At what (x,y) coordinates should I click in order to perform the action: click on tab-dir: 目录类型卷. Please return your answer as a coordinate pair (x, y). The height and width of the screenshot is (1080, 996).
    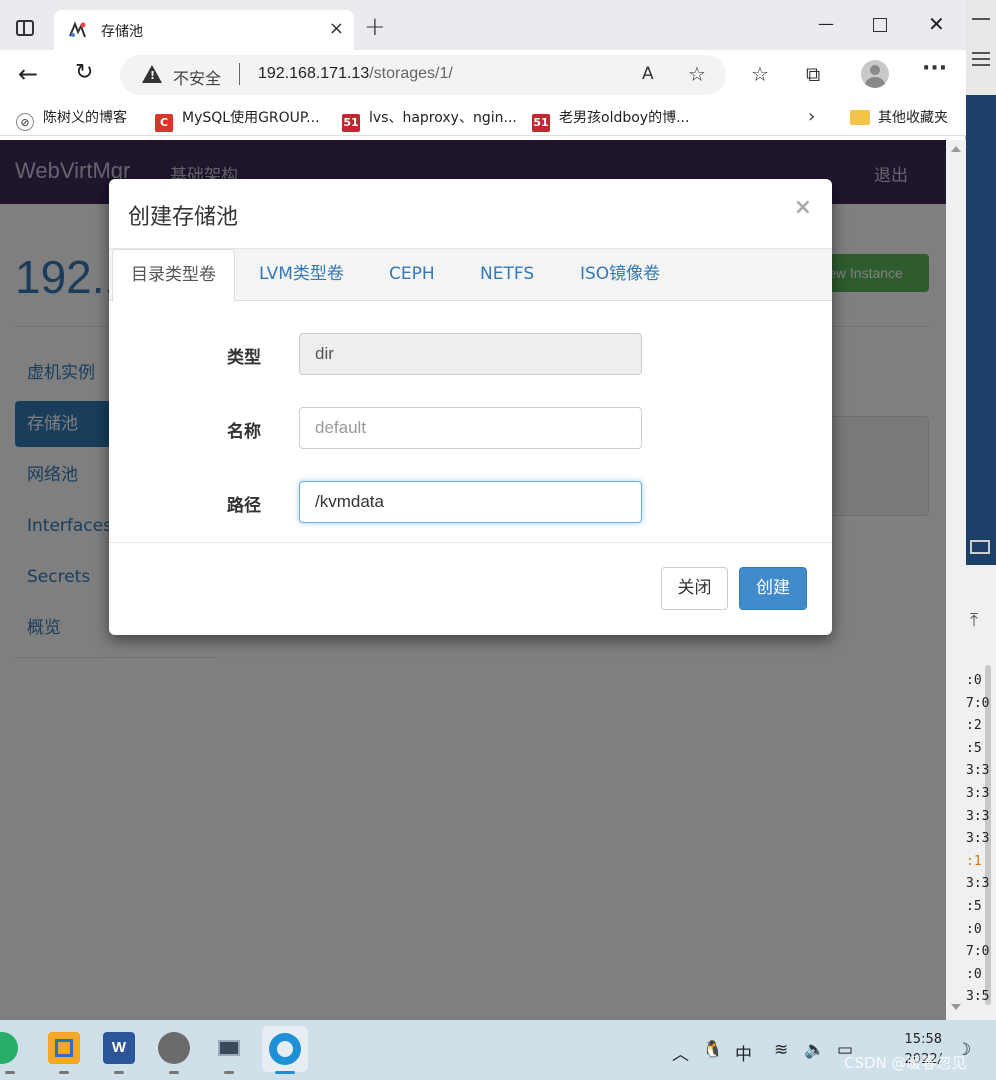
    Looking at the image, I should click on (173, 275).